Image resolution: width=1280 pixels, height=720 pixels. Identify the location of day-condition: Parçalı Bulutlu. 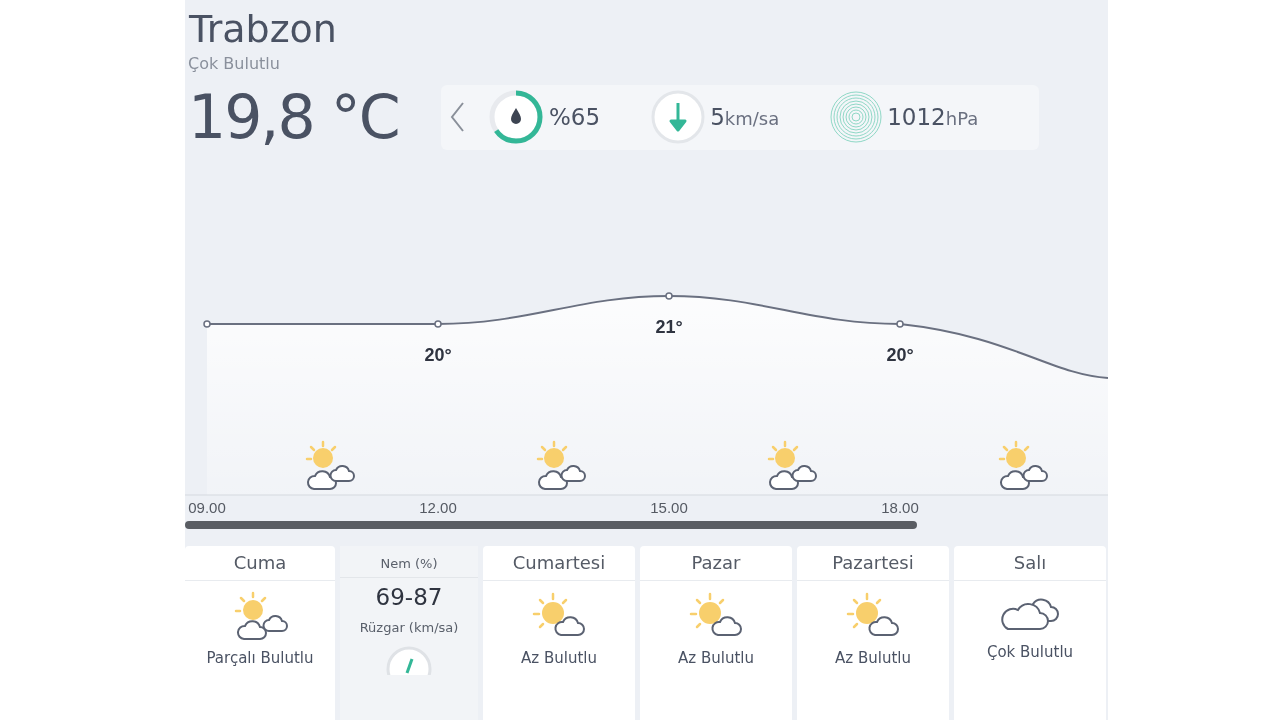
(260, 658).